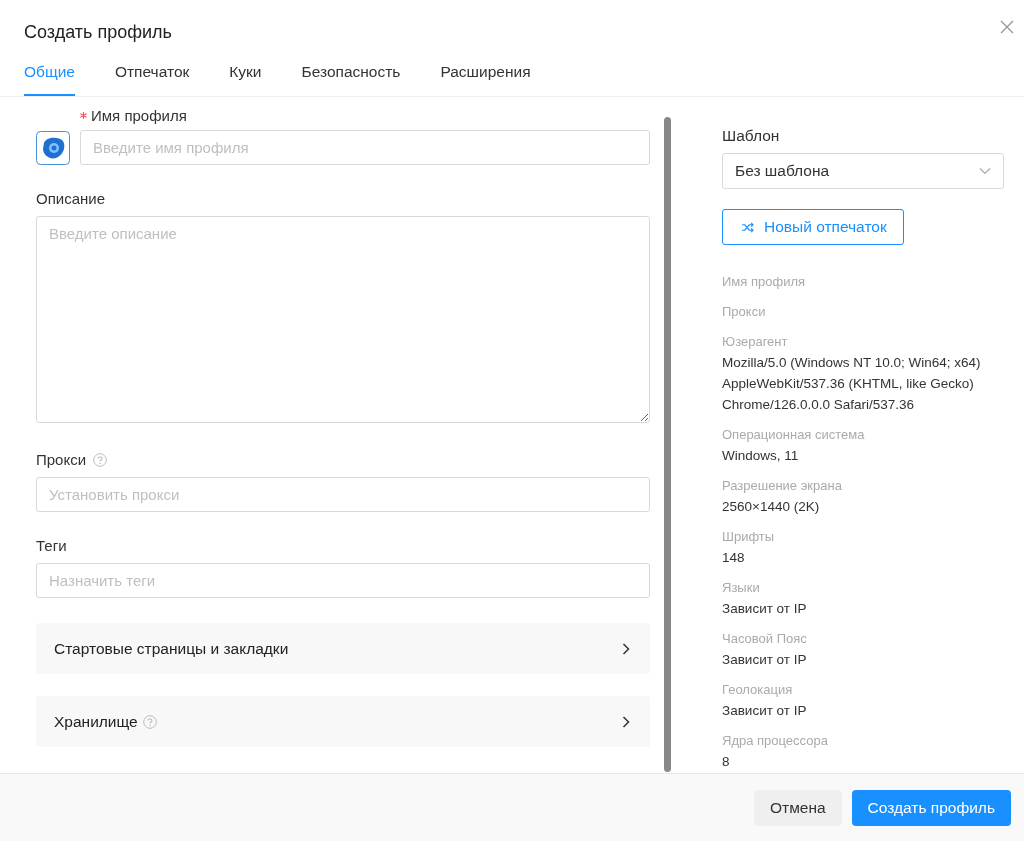  I want to click on summary-label: Прокси, so click(744, 312).